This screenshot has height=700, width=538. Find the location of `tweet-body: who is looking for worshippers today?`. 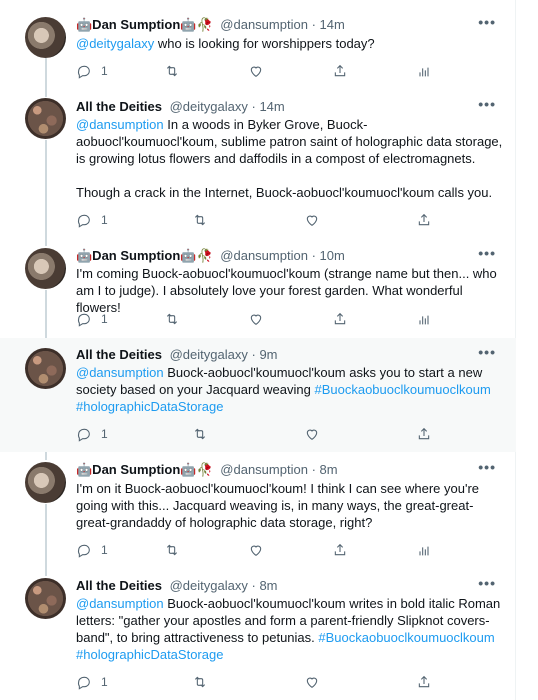

tweet-body: who is looking for worshippers today? is located at coordinates (264, 43).